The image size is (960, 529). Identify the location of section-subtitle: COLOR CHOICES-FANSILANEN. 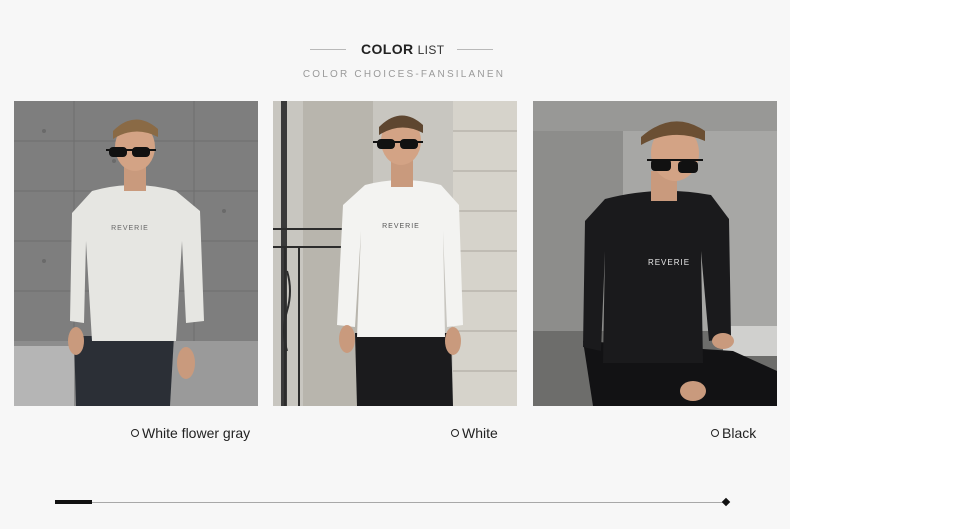
(404, 74).